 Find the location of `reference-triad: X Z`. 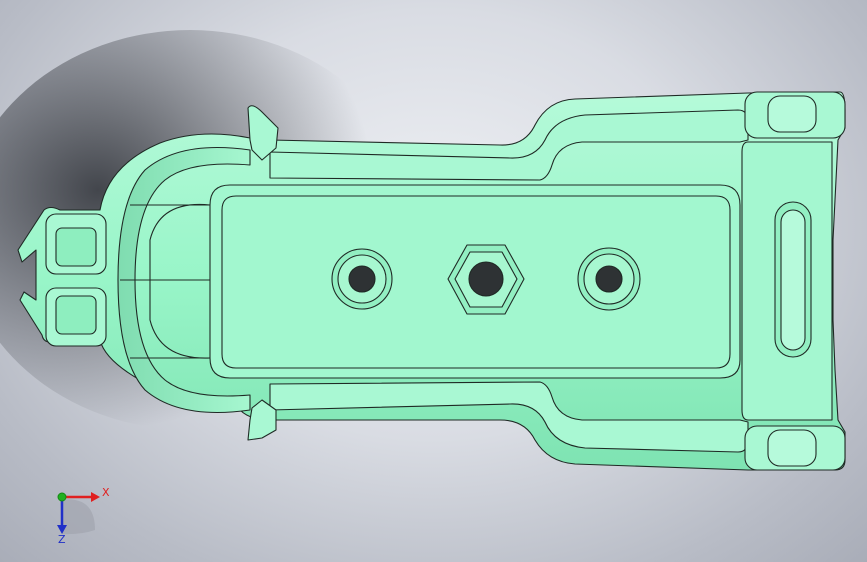

reference-triad: X Z is located at coordinates (83, 516).